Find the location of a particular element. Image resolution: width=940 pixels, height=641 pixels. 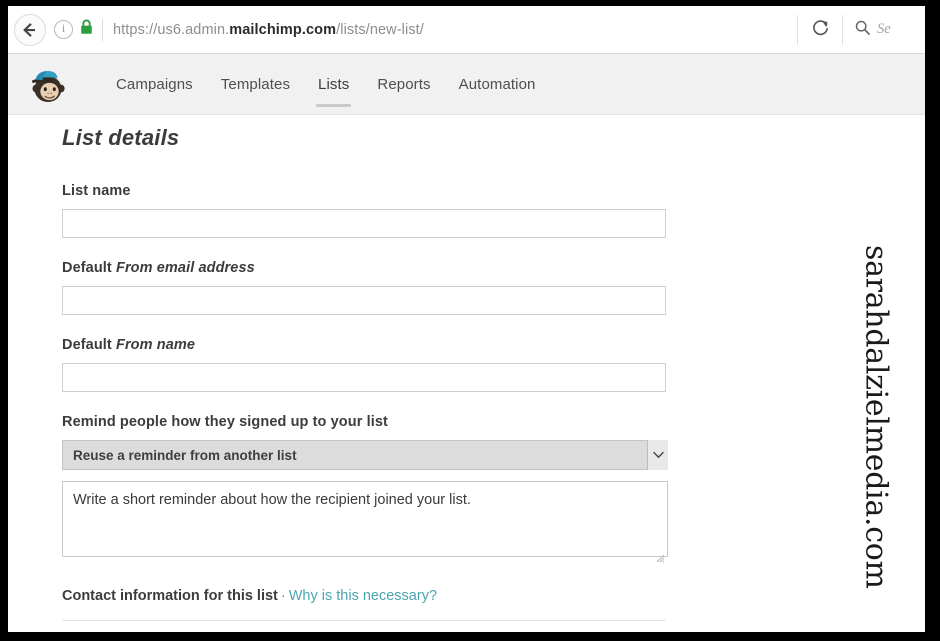

reminder-select: Reuse a reminder from another list is located at coordinates (365, 455).